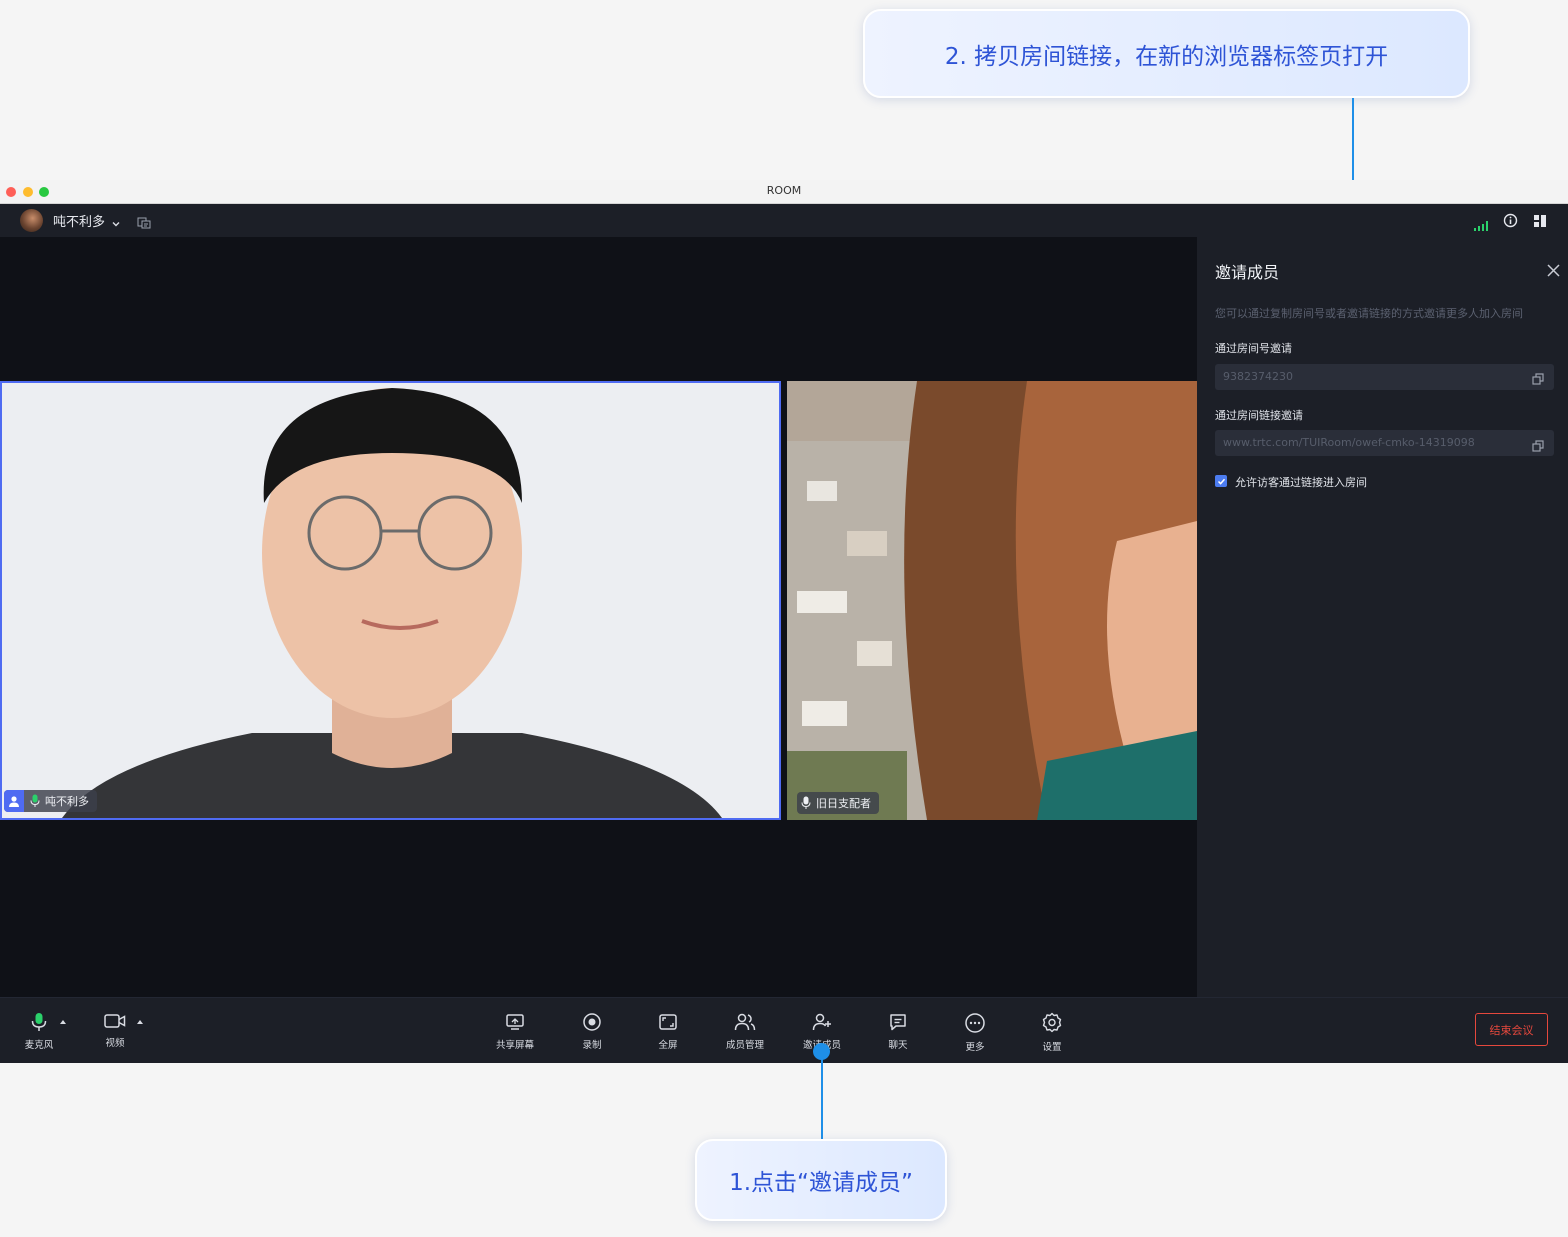  What do you see at coordinates (1052, 1022) in the screenshot?
I see `settings-icon` at bounding box center [1052, 1022].